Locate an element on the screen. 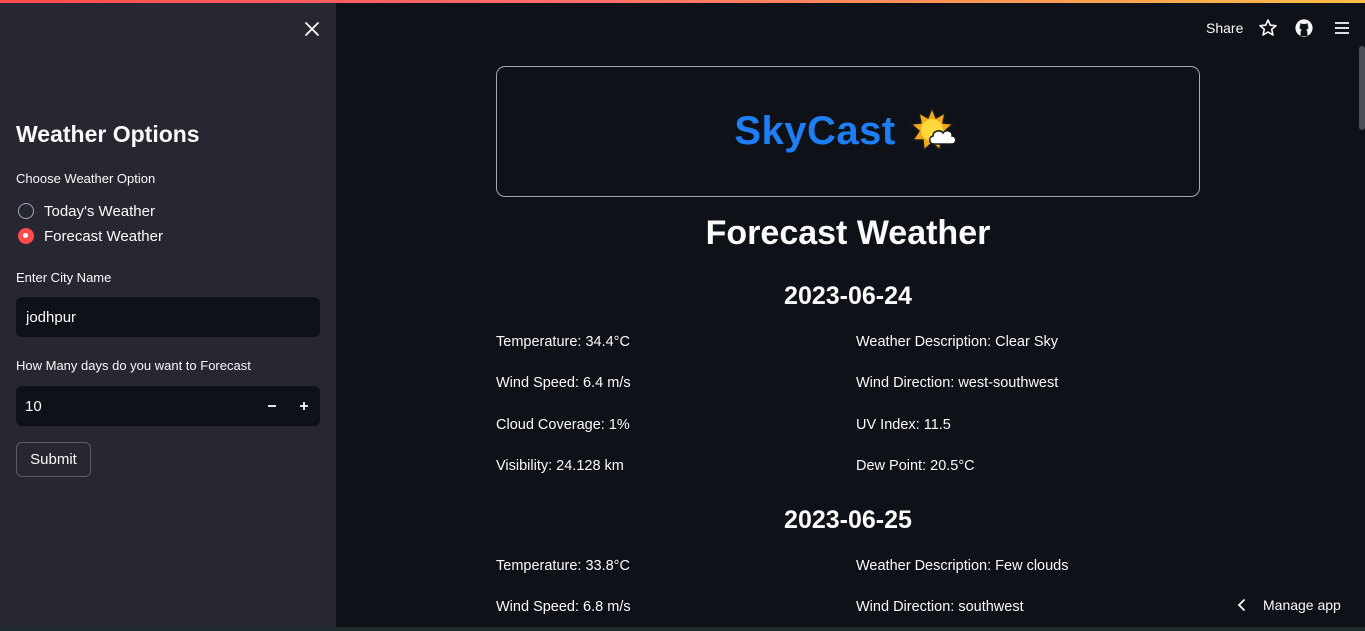 The width and height of the screenshot is (1365, 631). main-menu-button is located at coordinates (1342, 28).